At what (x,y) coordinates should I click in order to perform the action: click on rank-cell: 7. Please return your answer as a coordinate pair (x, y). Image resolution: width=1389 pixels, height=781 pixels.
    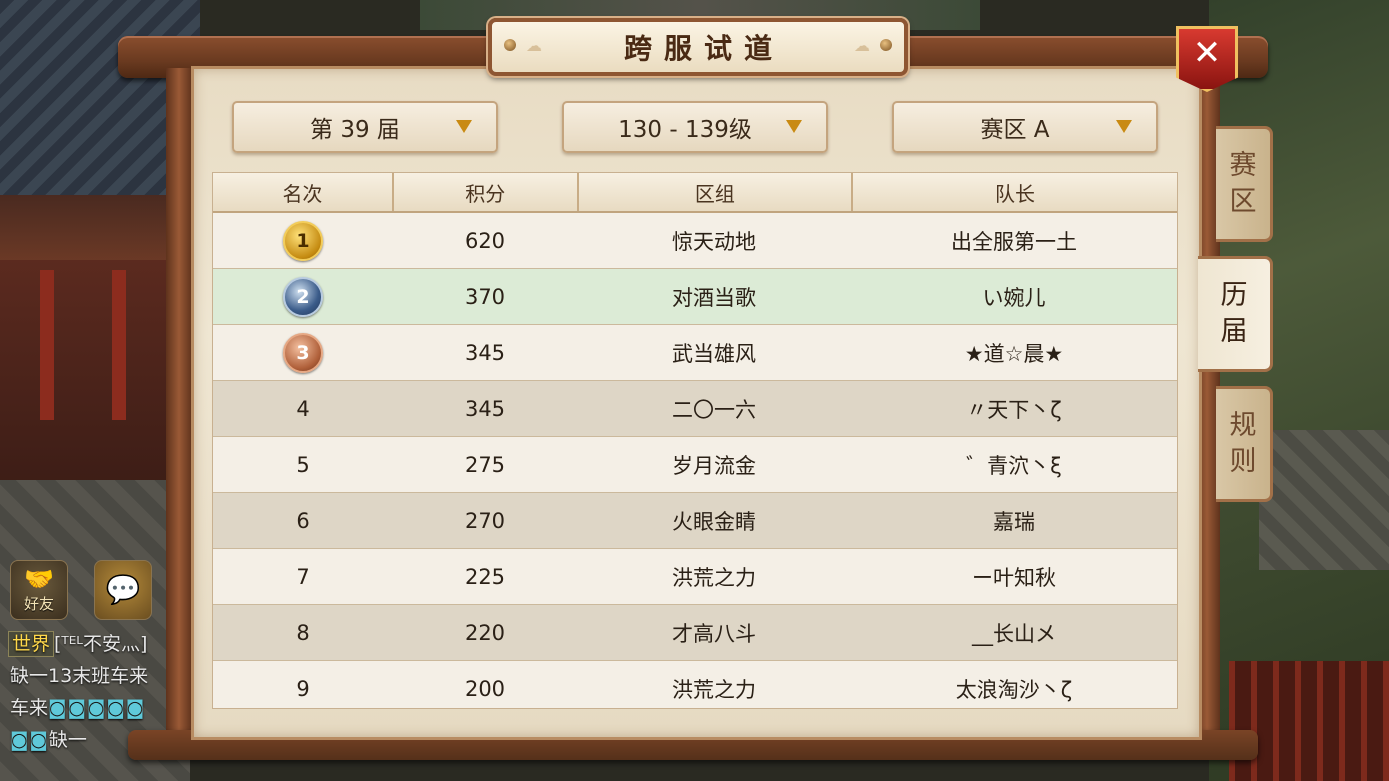
    Looking at the image, I should click on (303, 576).